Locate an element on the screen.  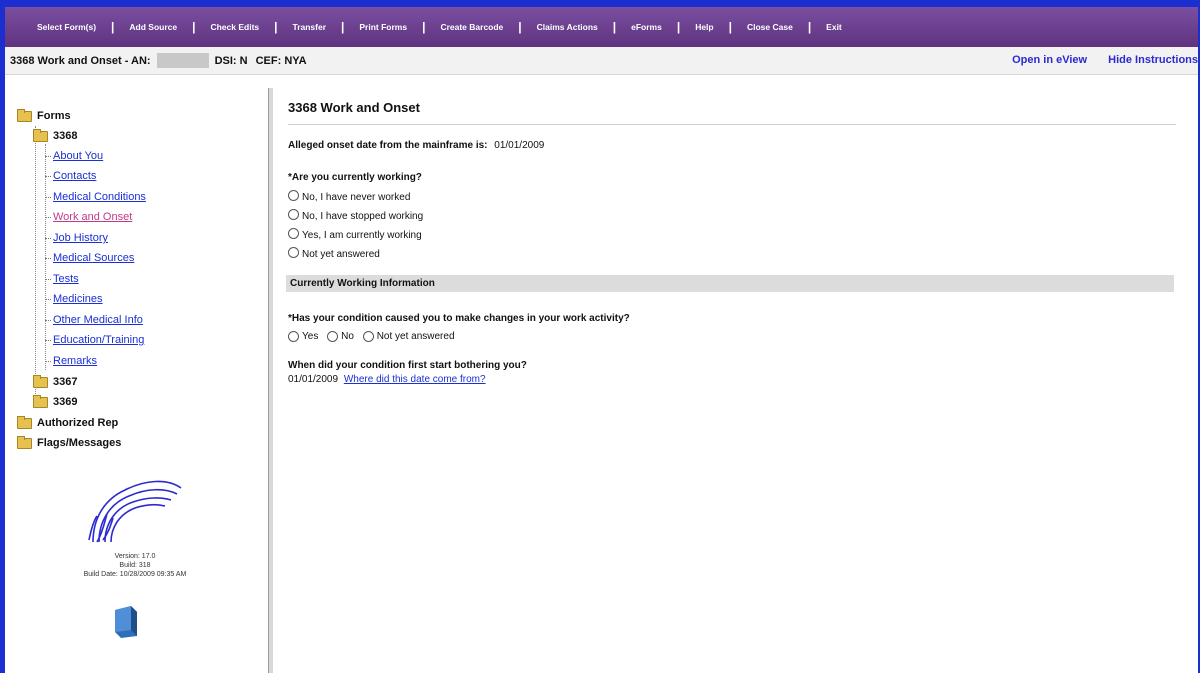
condition-start-date: 01/01/2009 is located at coordinates (313, 379).